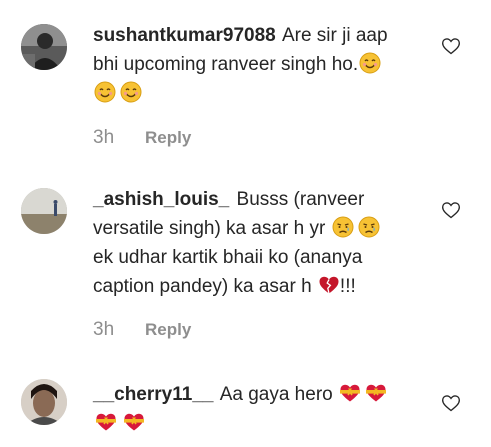  I want to click on comment-body: caption pandey) ka asar h, so click(202, 286).